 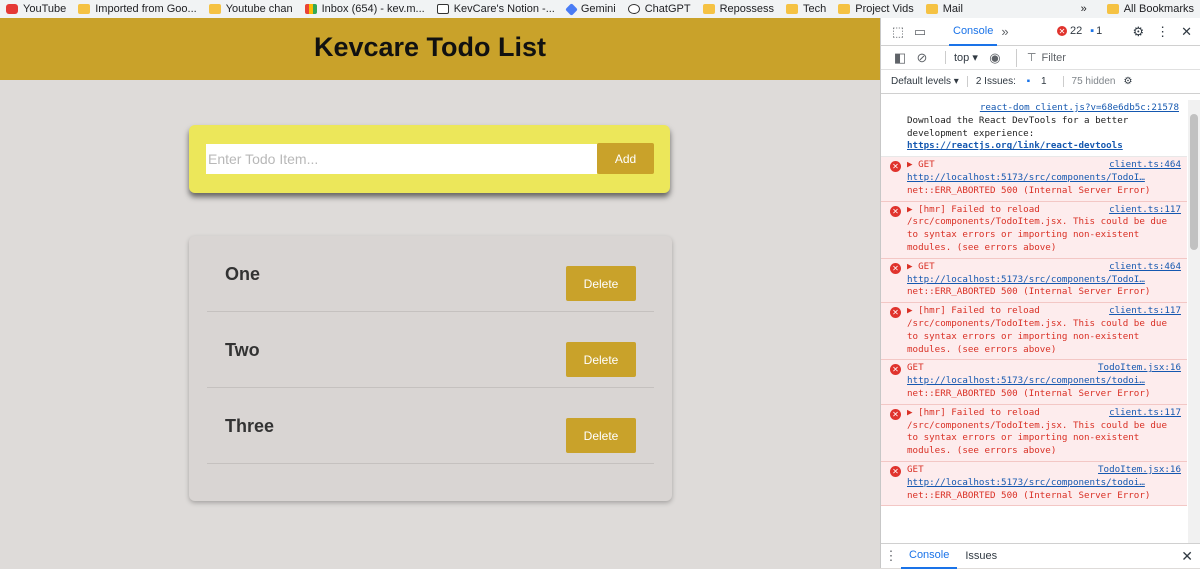 What do you see at coordinates (1084, 9) in the screenshot?
I see `bookmarks-overflow-chevron-icon: »` at bounding box center [1084, 9].